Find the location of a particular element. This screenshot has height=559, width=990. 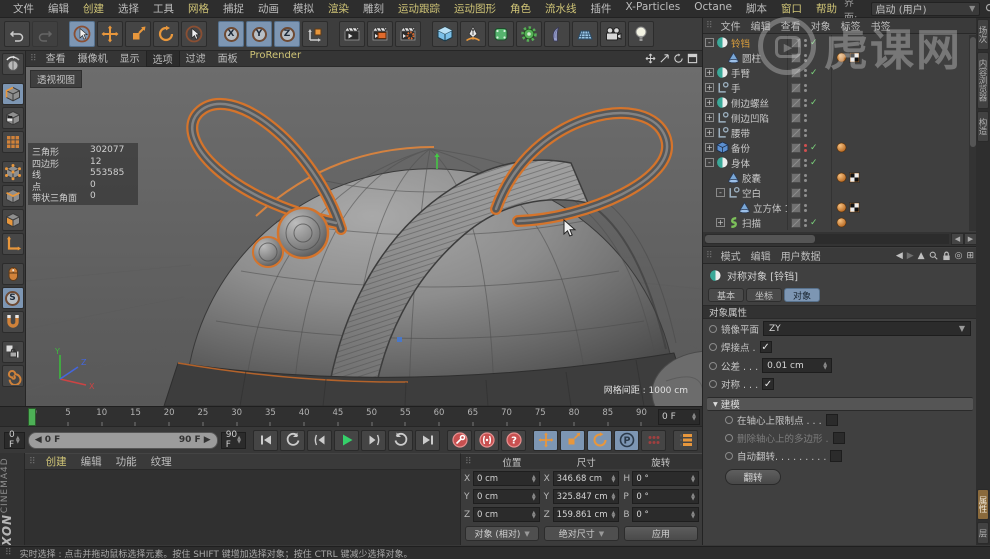

timeline-ticks: 051015202530354045505560657075808590 is located at coordinates (341, 417).